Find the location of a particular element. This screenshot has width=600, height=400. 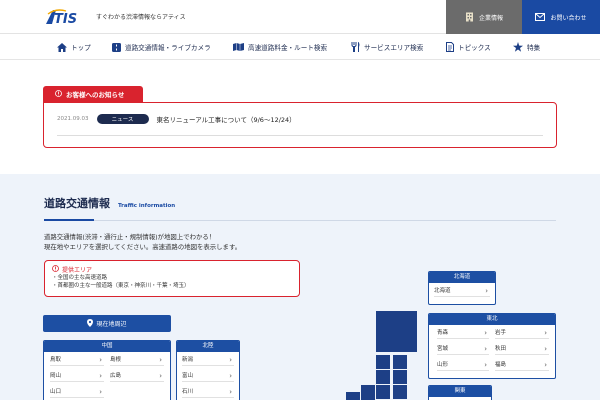

nav-label: 特集 is located at coordinates (534, 48).